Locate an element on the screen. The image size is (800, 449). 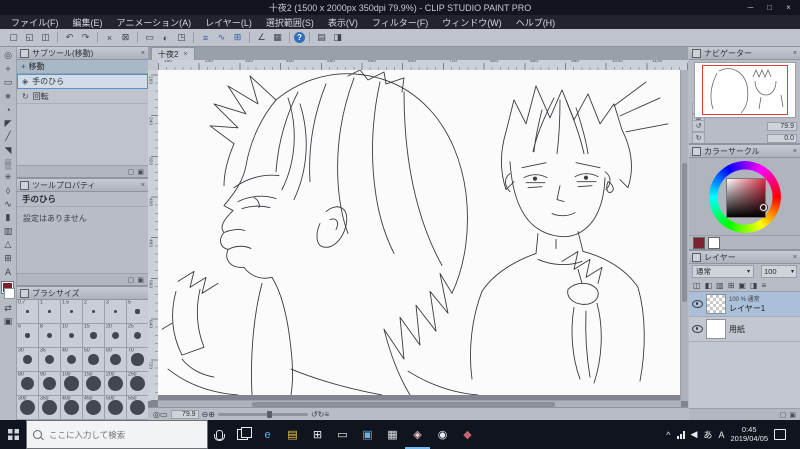
invert-selection-icon: ◐ is located at coordinates (165, 37).